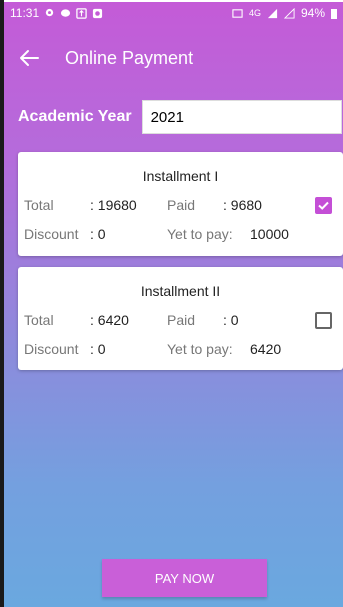 This screenshot has width=343, height=607. I want to click on usb-icon, so click(81, 13).